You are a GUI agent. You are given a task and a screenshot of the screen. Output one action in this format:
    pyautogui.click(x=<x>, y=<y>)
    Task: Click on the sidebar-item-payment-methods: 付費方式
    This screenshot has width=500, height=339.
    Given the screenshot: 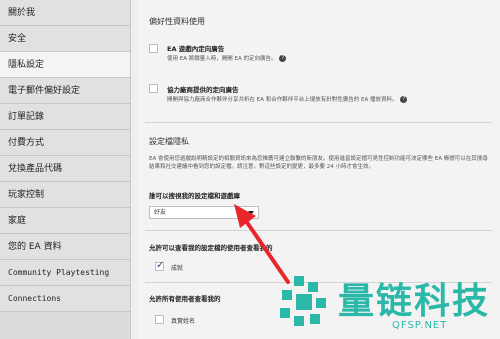 What is the action you would take?
    pyautogui.click(x=65, y=143)
    